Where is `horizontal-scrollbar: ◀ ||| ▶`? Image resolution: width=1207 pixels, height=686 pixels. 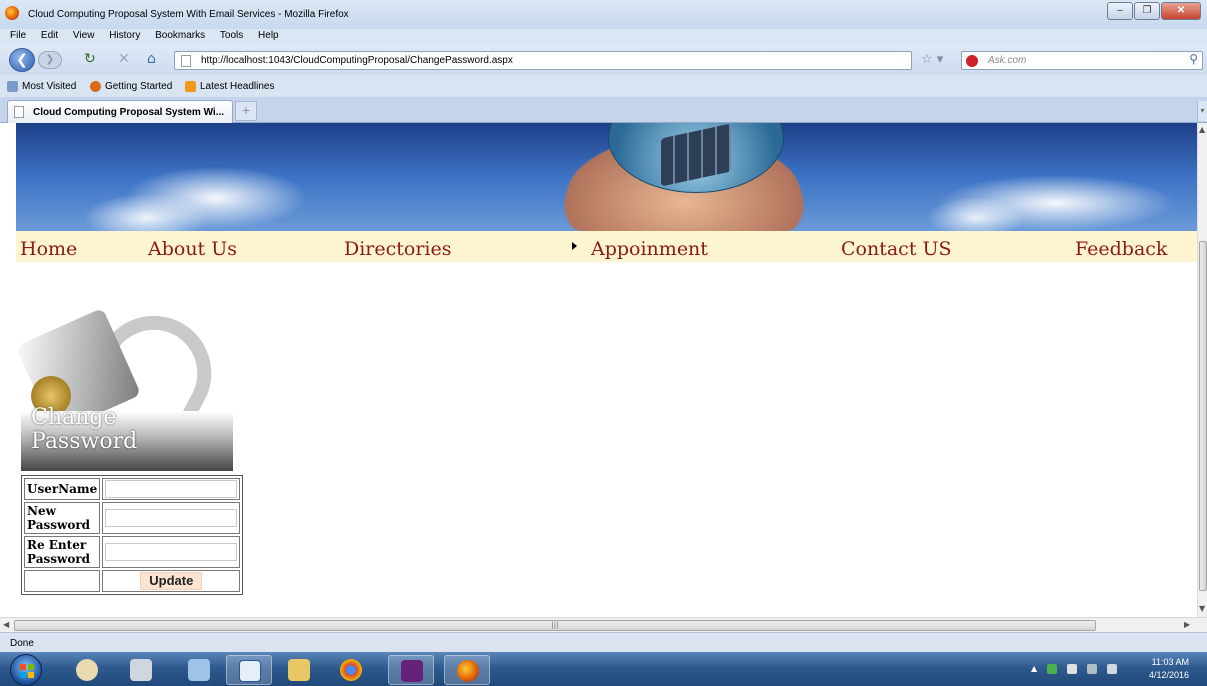
horizontal-scrollbar: ◀ ||| ▶ is located at coordinates (603, 624).